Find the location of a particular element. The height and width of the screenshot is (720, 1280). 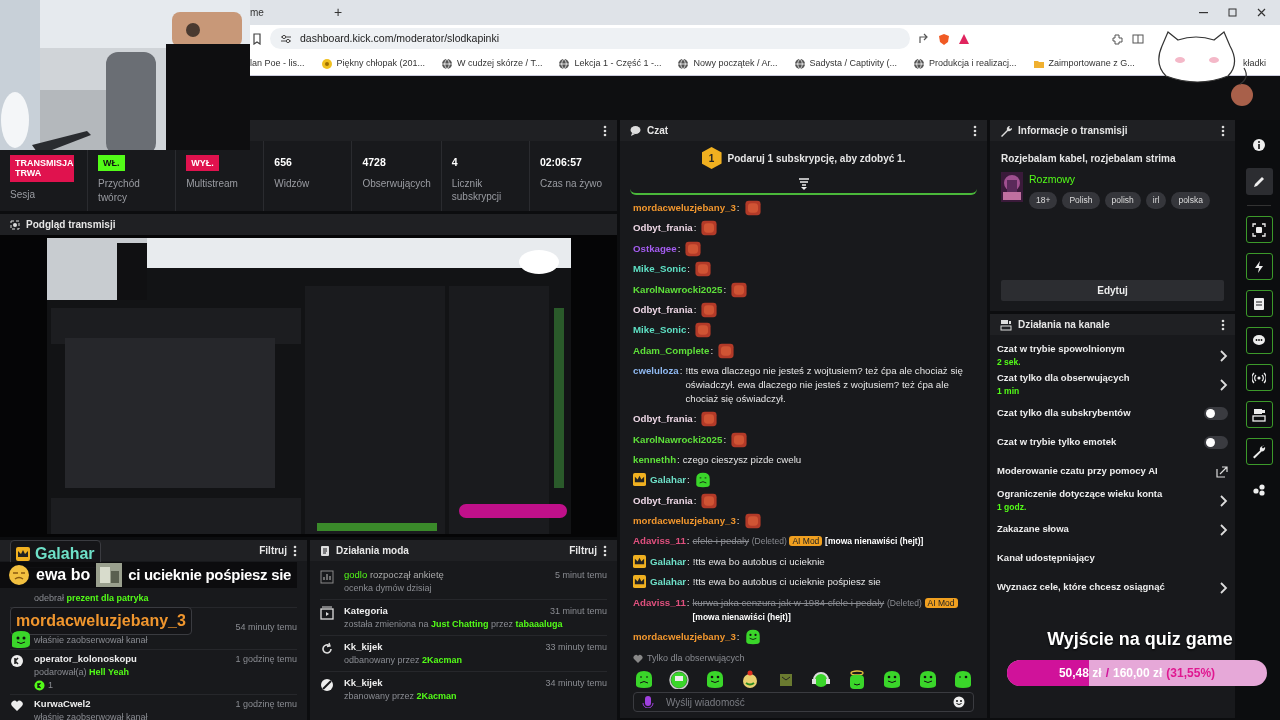

site-settings-icon is located at coordinates (286, 38).